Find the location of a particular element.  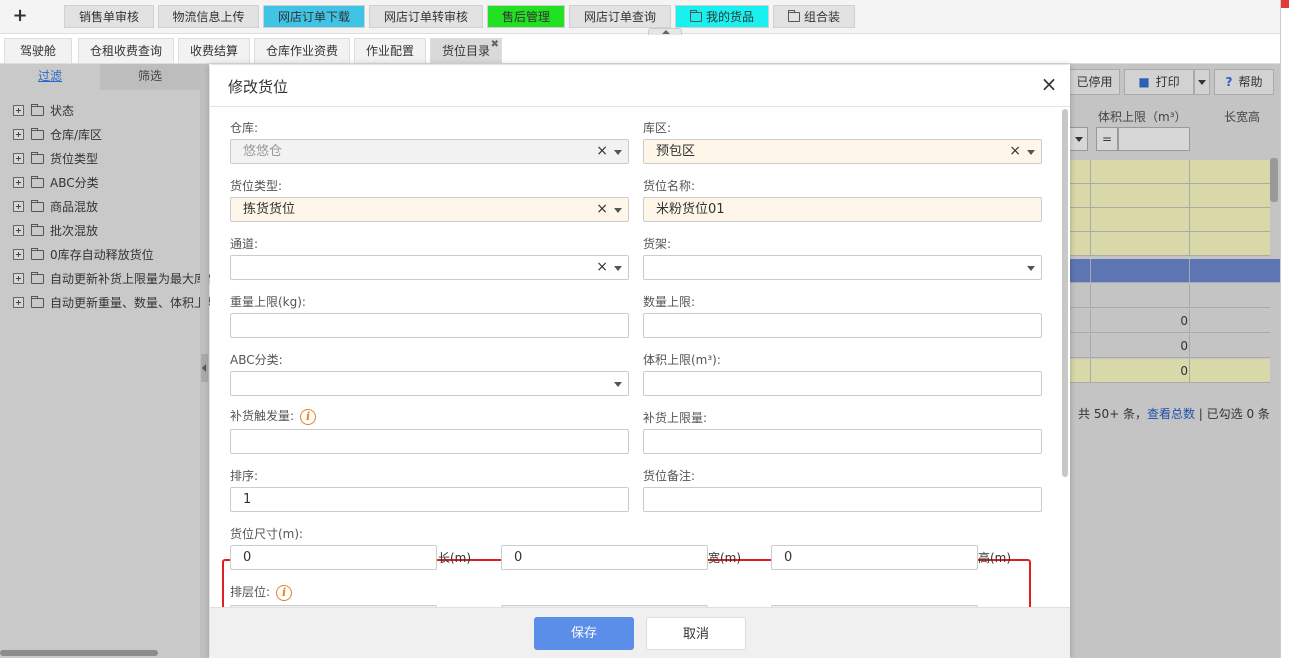

dialog-scrollbar is located at coordinates (1065, 293).